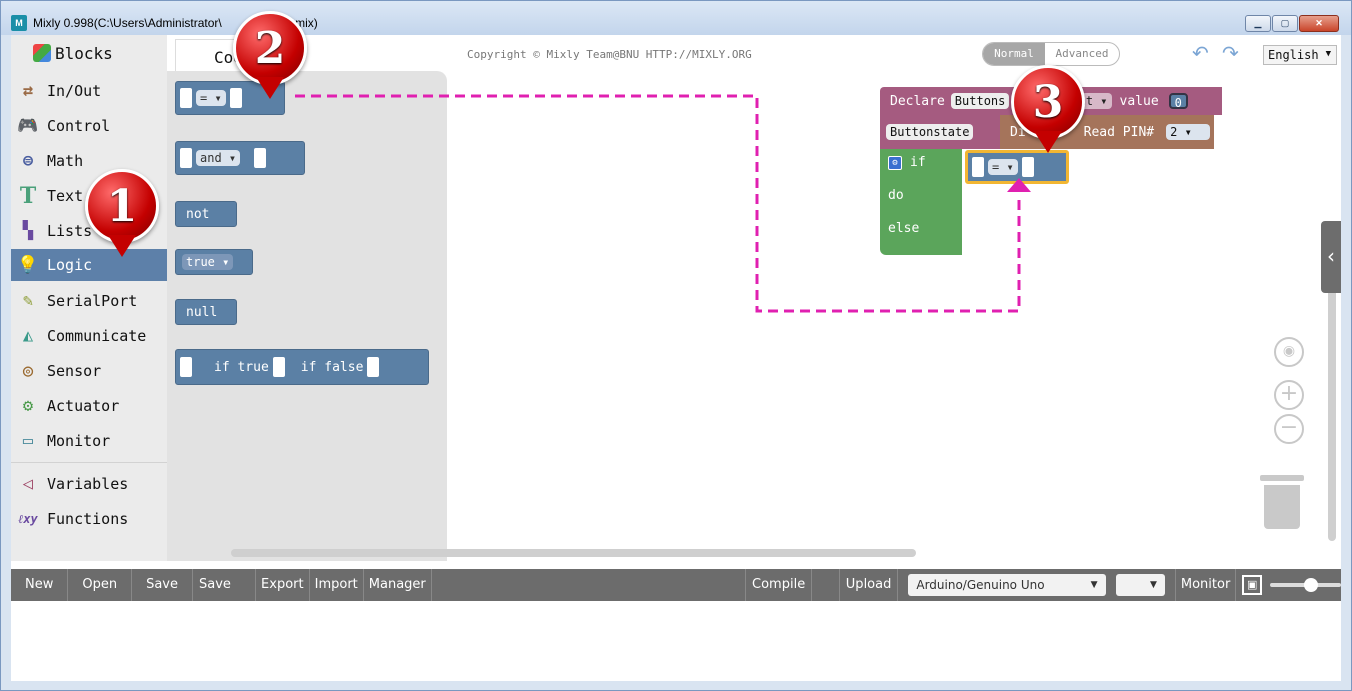  I want to click on and-operator-dropdown: and ▾, so click(218, 158).